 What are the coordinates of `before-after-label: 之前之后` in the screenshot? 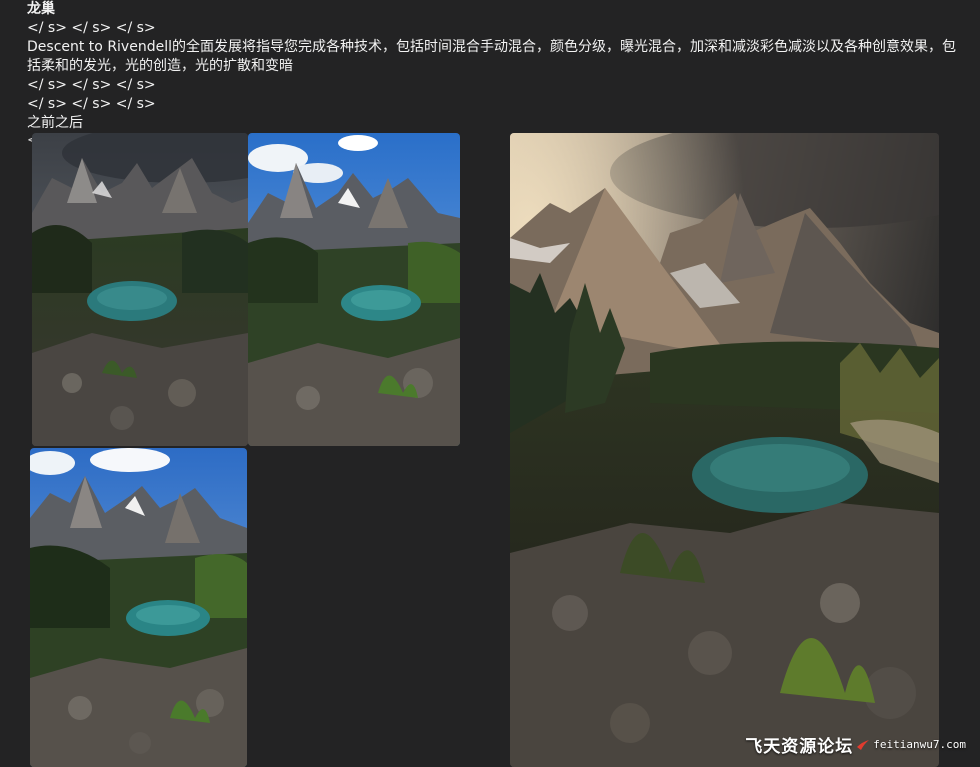 It's located at (55, 123).